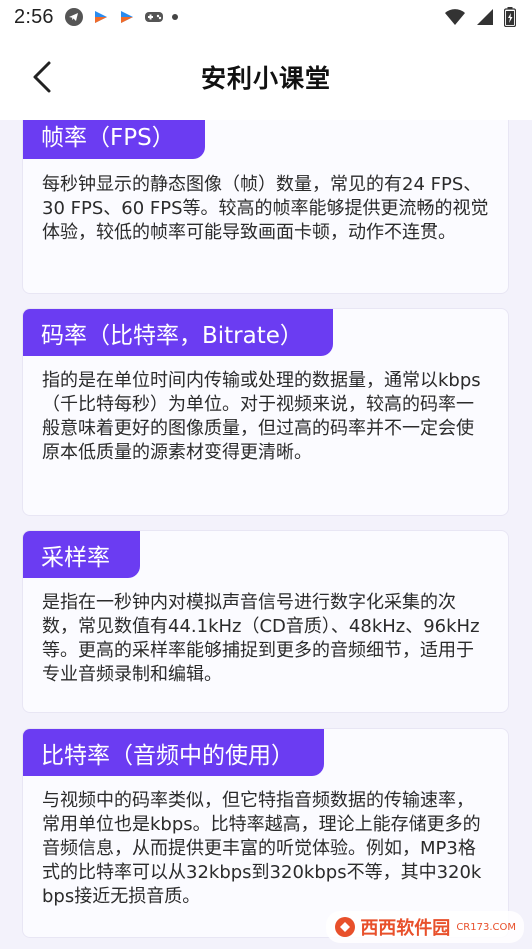 This screenshot has height=949, width=532. I want to click on status-right, so click(480, 17).